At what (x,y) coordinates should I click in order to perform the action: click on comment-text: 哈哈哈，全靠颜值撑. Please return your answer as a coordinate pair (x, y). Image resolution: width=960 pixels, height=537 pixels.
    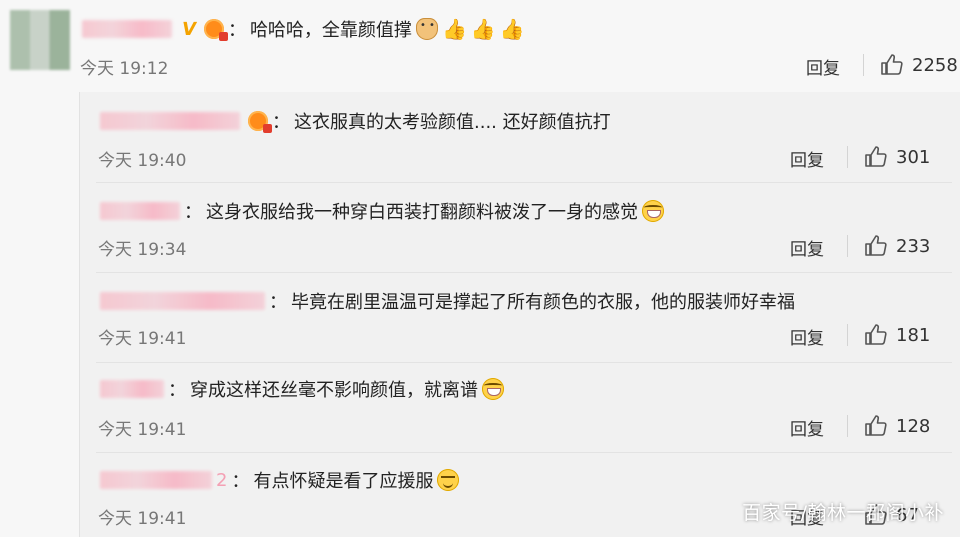
    Looking at the image, I should click on (330, 30).